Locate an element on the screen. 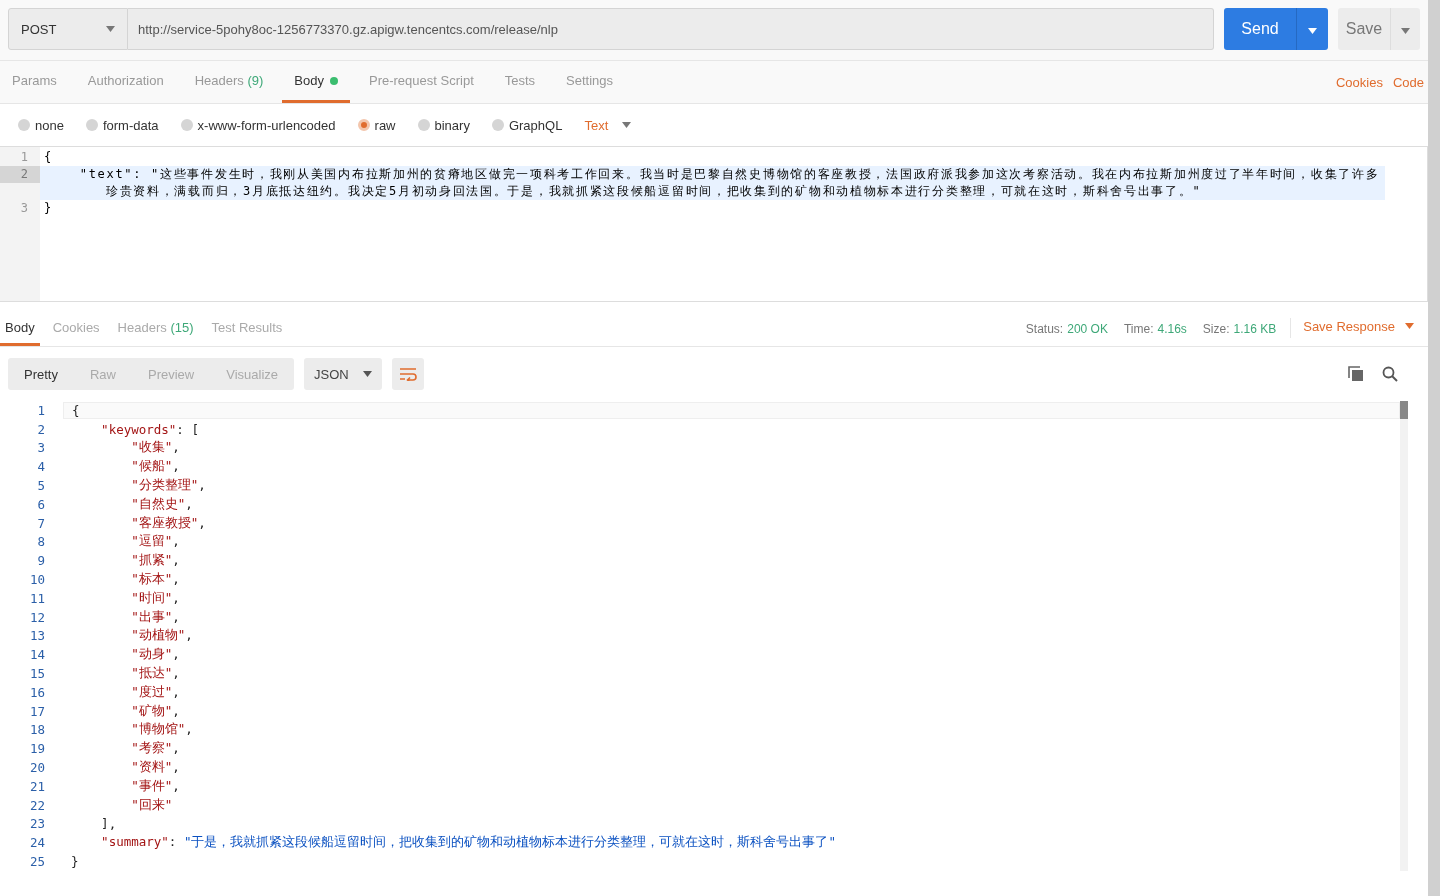 Image resolution: width=1440 pixels, height=896 pixels. line-number: 8 is located at coordinates (40, 542).